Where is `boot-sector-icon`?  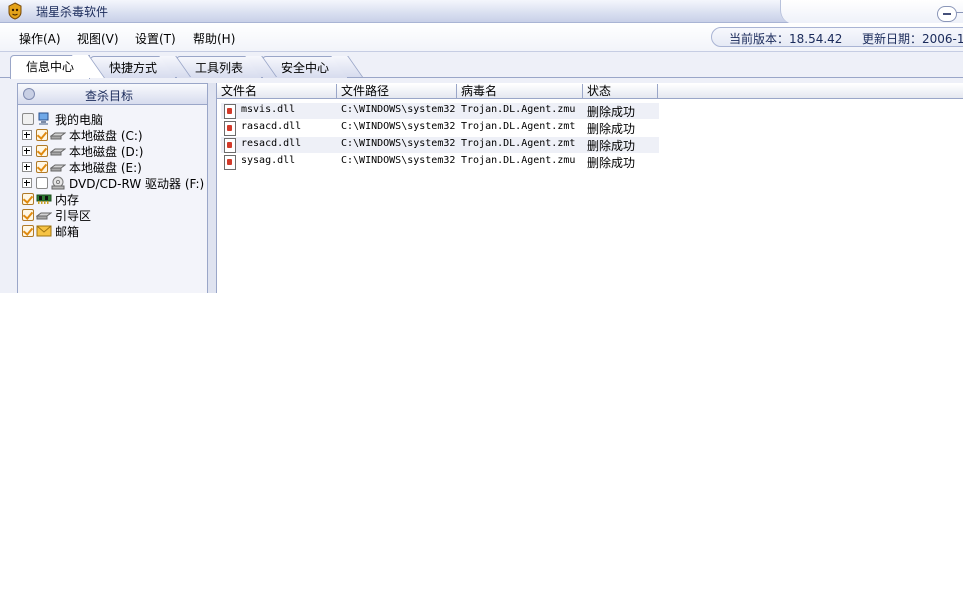
boot-sector-icon is located at coordinates (44, 216).